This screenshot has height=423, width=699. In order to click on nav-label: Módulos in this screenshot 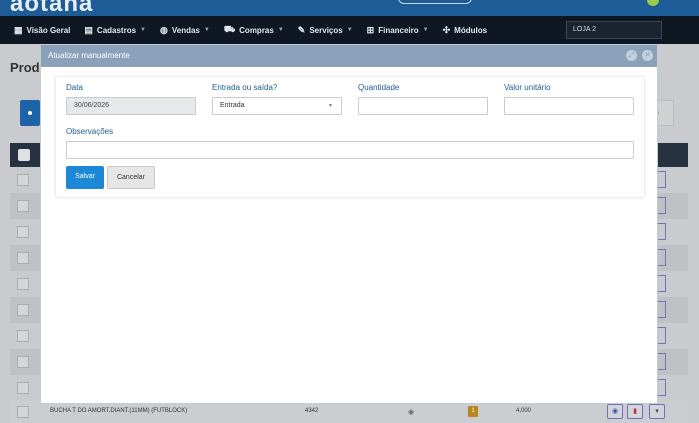, I will do `click(471, 30)`.